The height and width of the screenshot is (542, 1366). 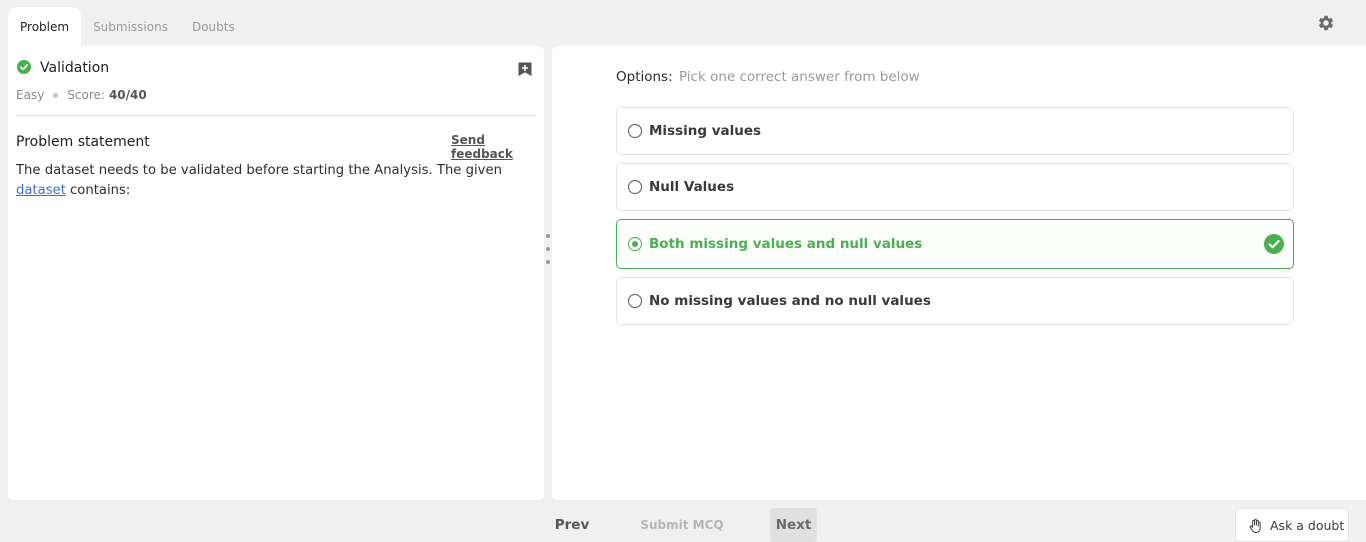 What do you see at coordinates (799, 77) in the screenshot?
I see `options-hint: Pick one correct answer from below` at bounding box center [799, 77].